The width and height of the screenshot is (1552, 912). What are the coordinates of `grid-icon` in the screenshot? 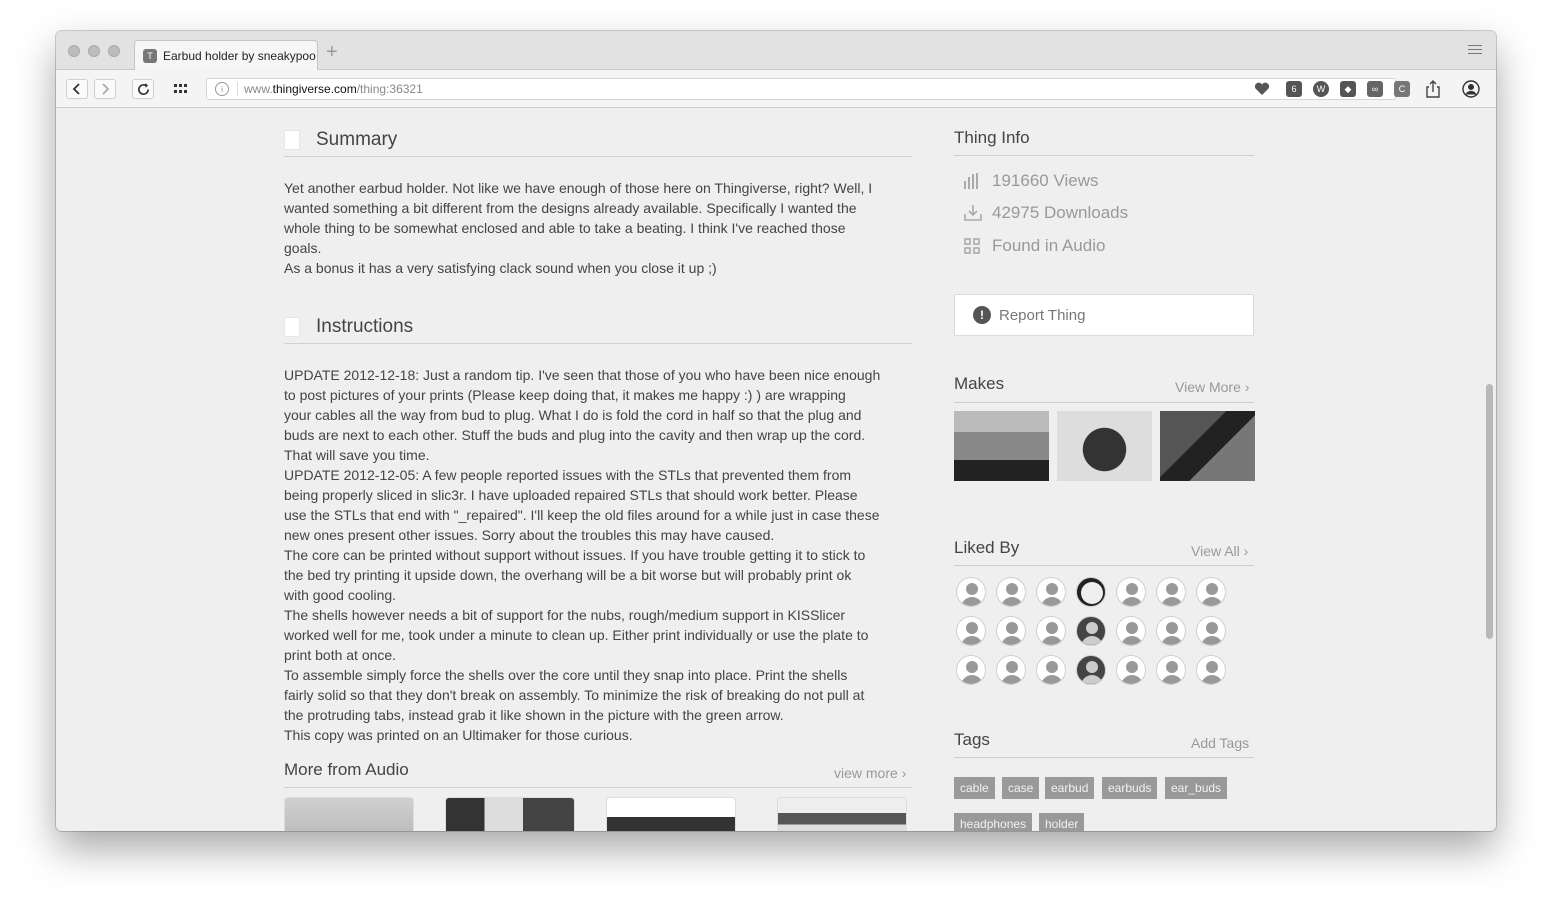 It's located at (180, 88).